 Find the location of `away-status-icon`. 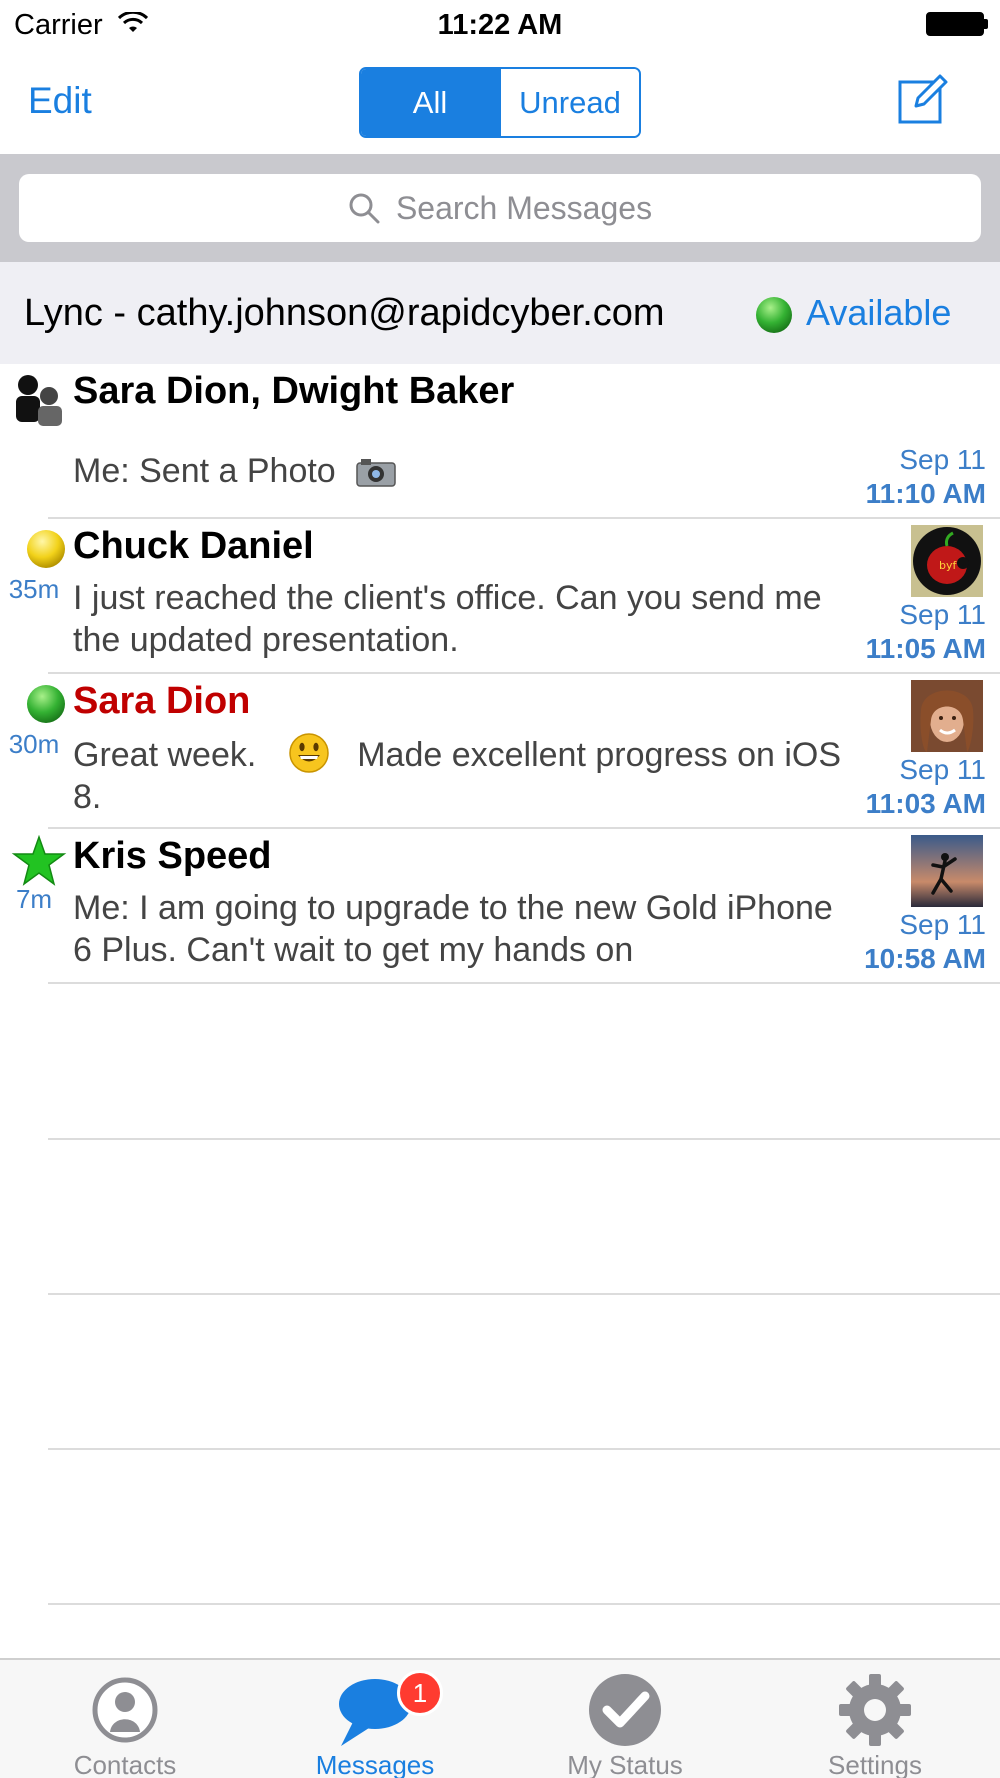

away-status-icon is located at coordinates (46, 549).